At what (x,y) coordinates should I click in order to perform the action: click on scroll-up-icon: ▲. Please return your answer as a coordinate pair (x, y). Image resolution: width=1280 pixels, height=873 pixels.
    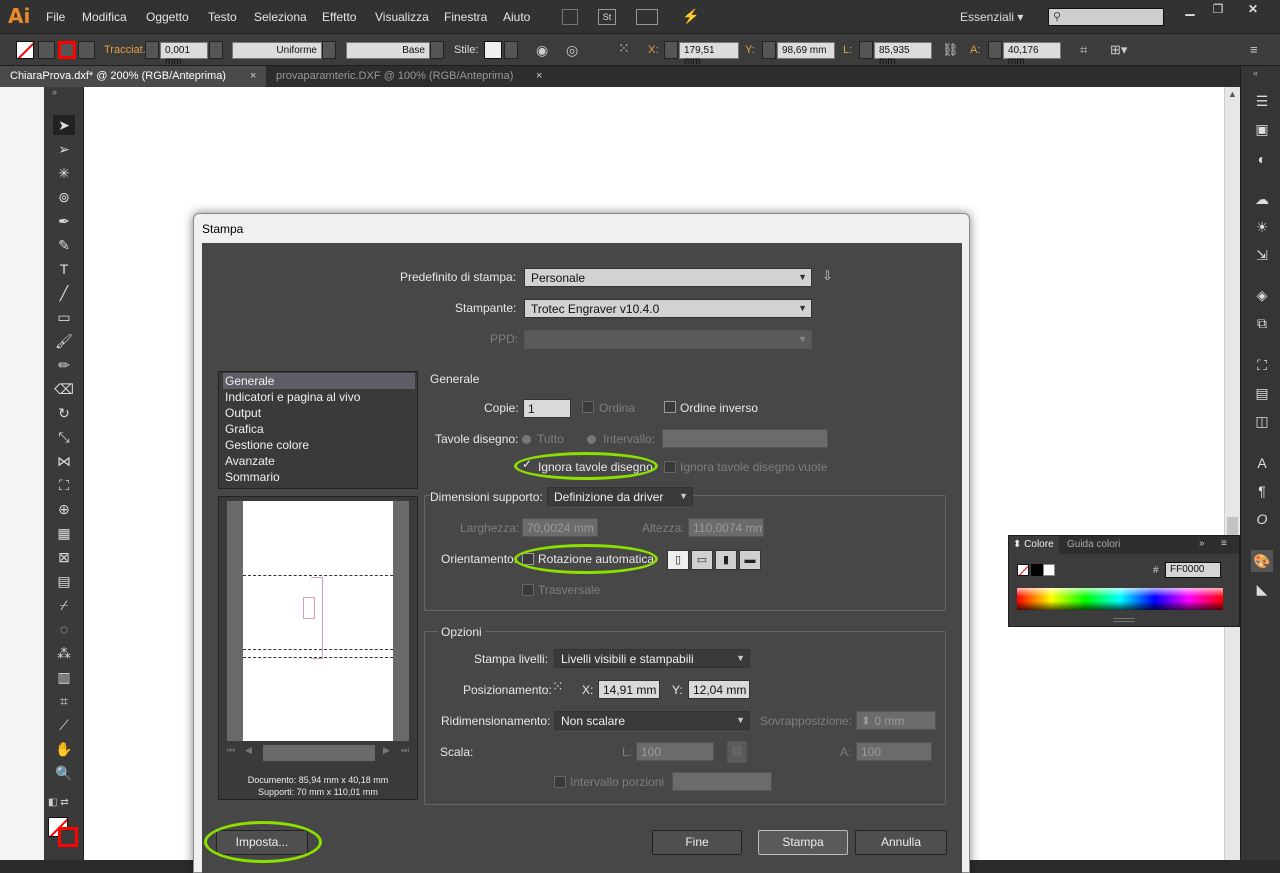
    Looking at the image, I should click on (1232, 94).